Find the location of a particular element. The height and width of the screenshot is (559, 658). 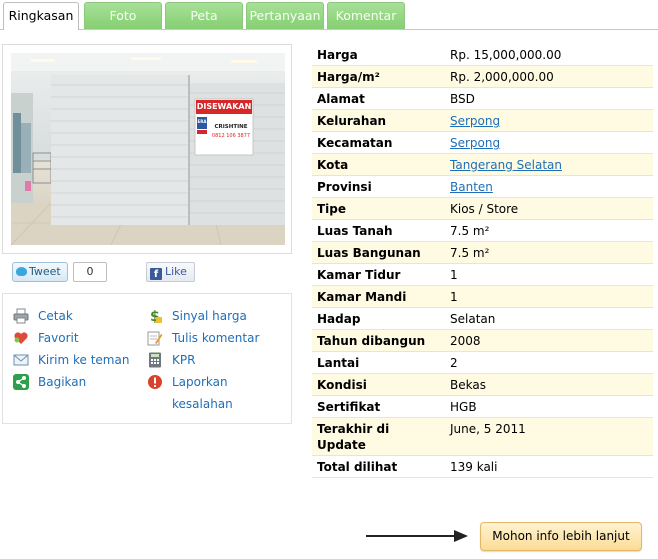

detail-label: Lantai is located at coordinates (378, 362).